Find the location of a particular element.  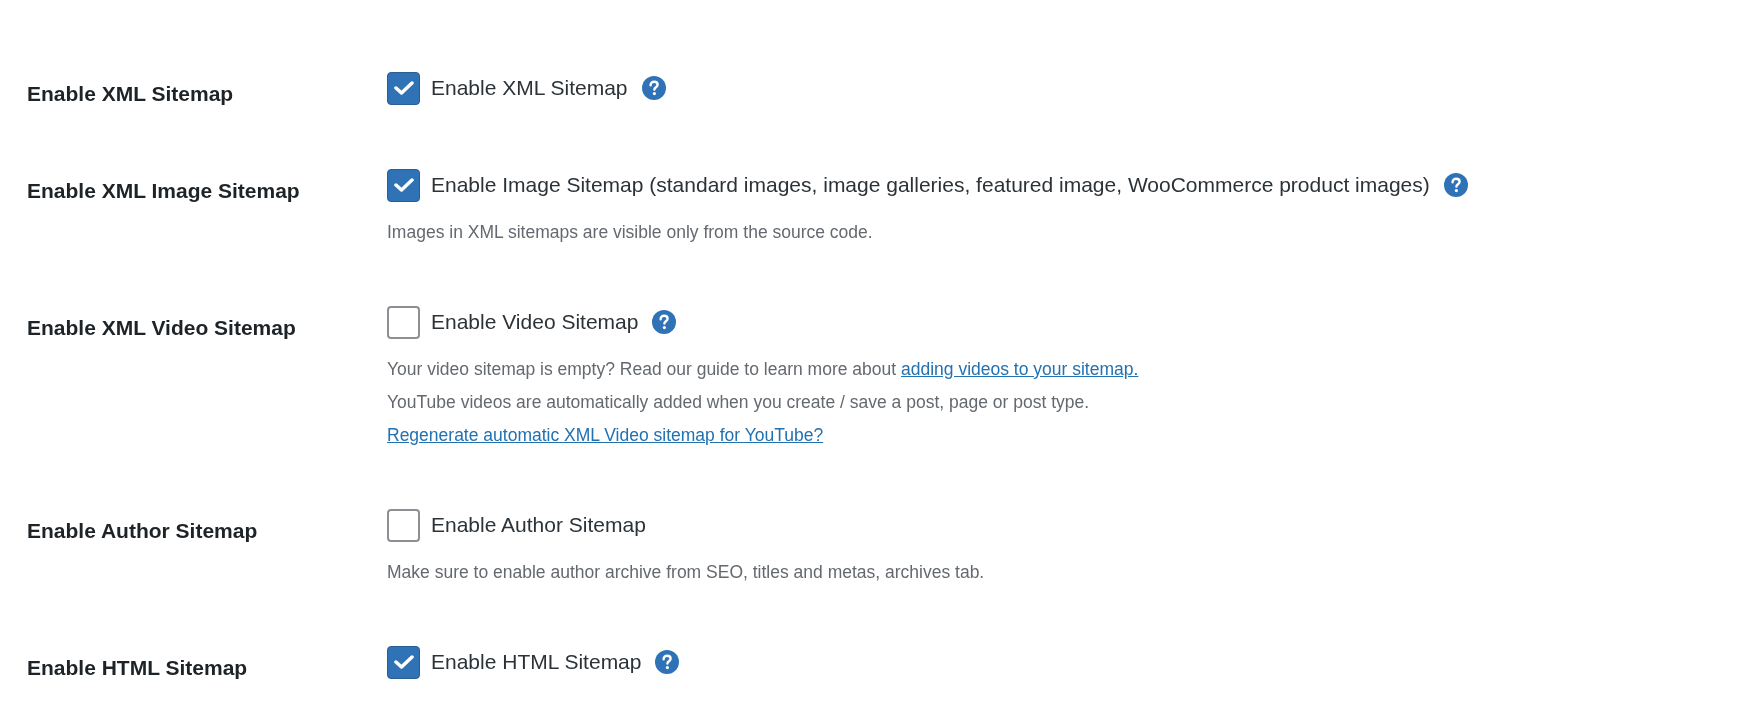

setting-label: Enable HTML Sitemap is located at coordinates (138, 668).